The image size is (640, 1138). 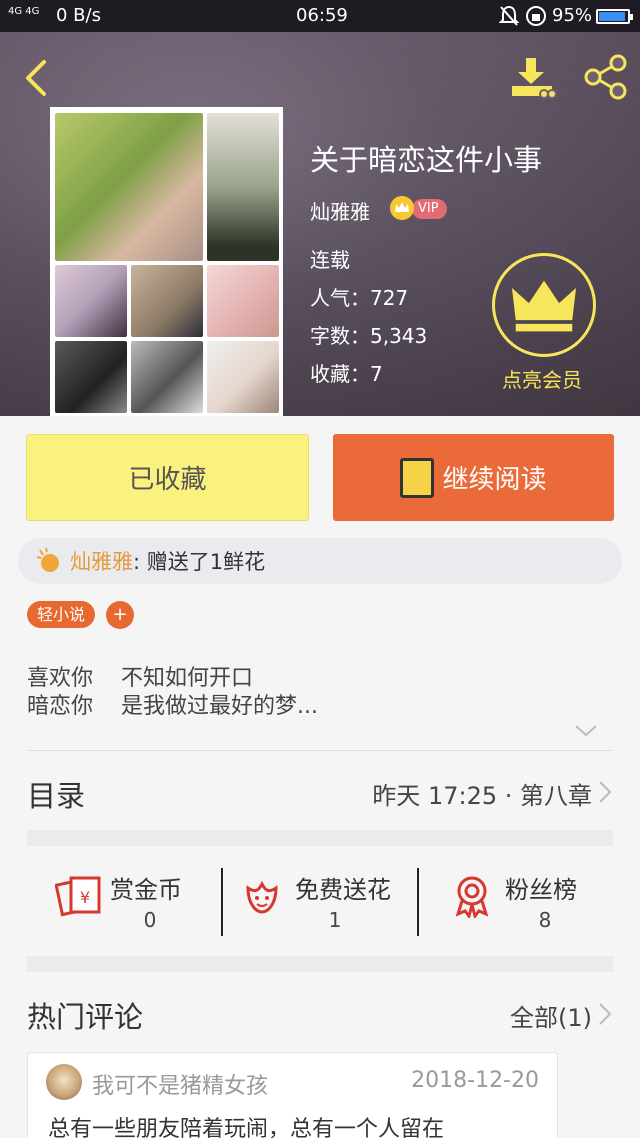 What do you see at coordinates (359, 298) in the screenshot?
I see `popularity: 人气：727` at bounding box center [359, 298].